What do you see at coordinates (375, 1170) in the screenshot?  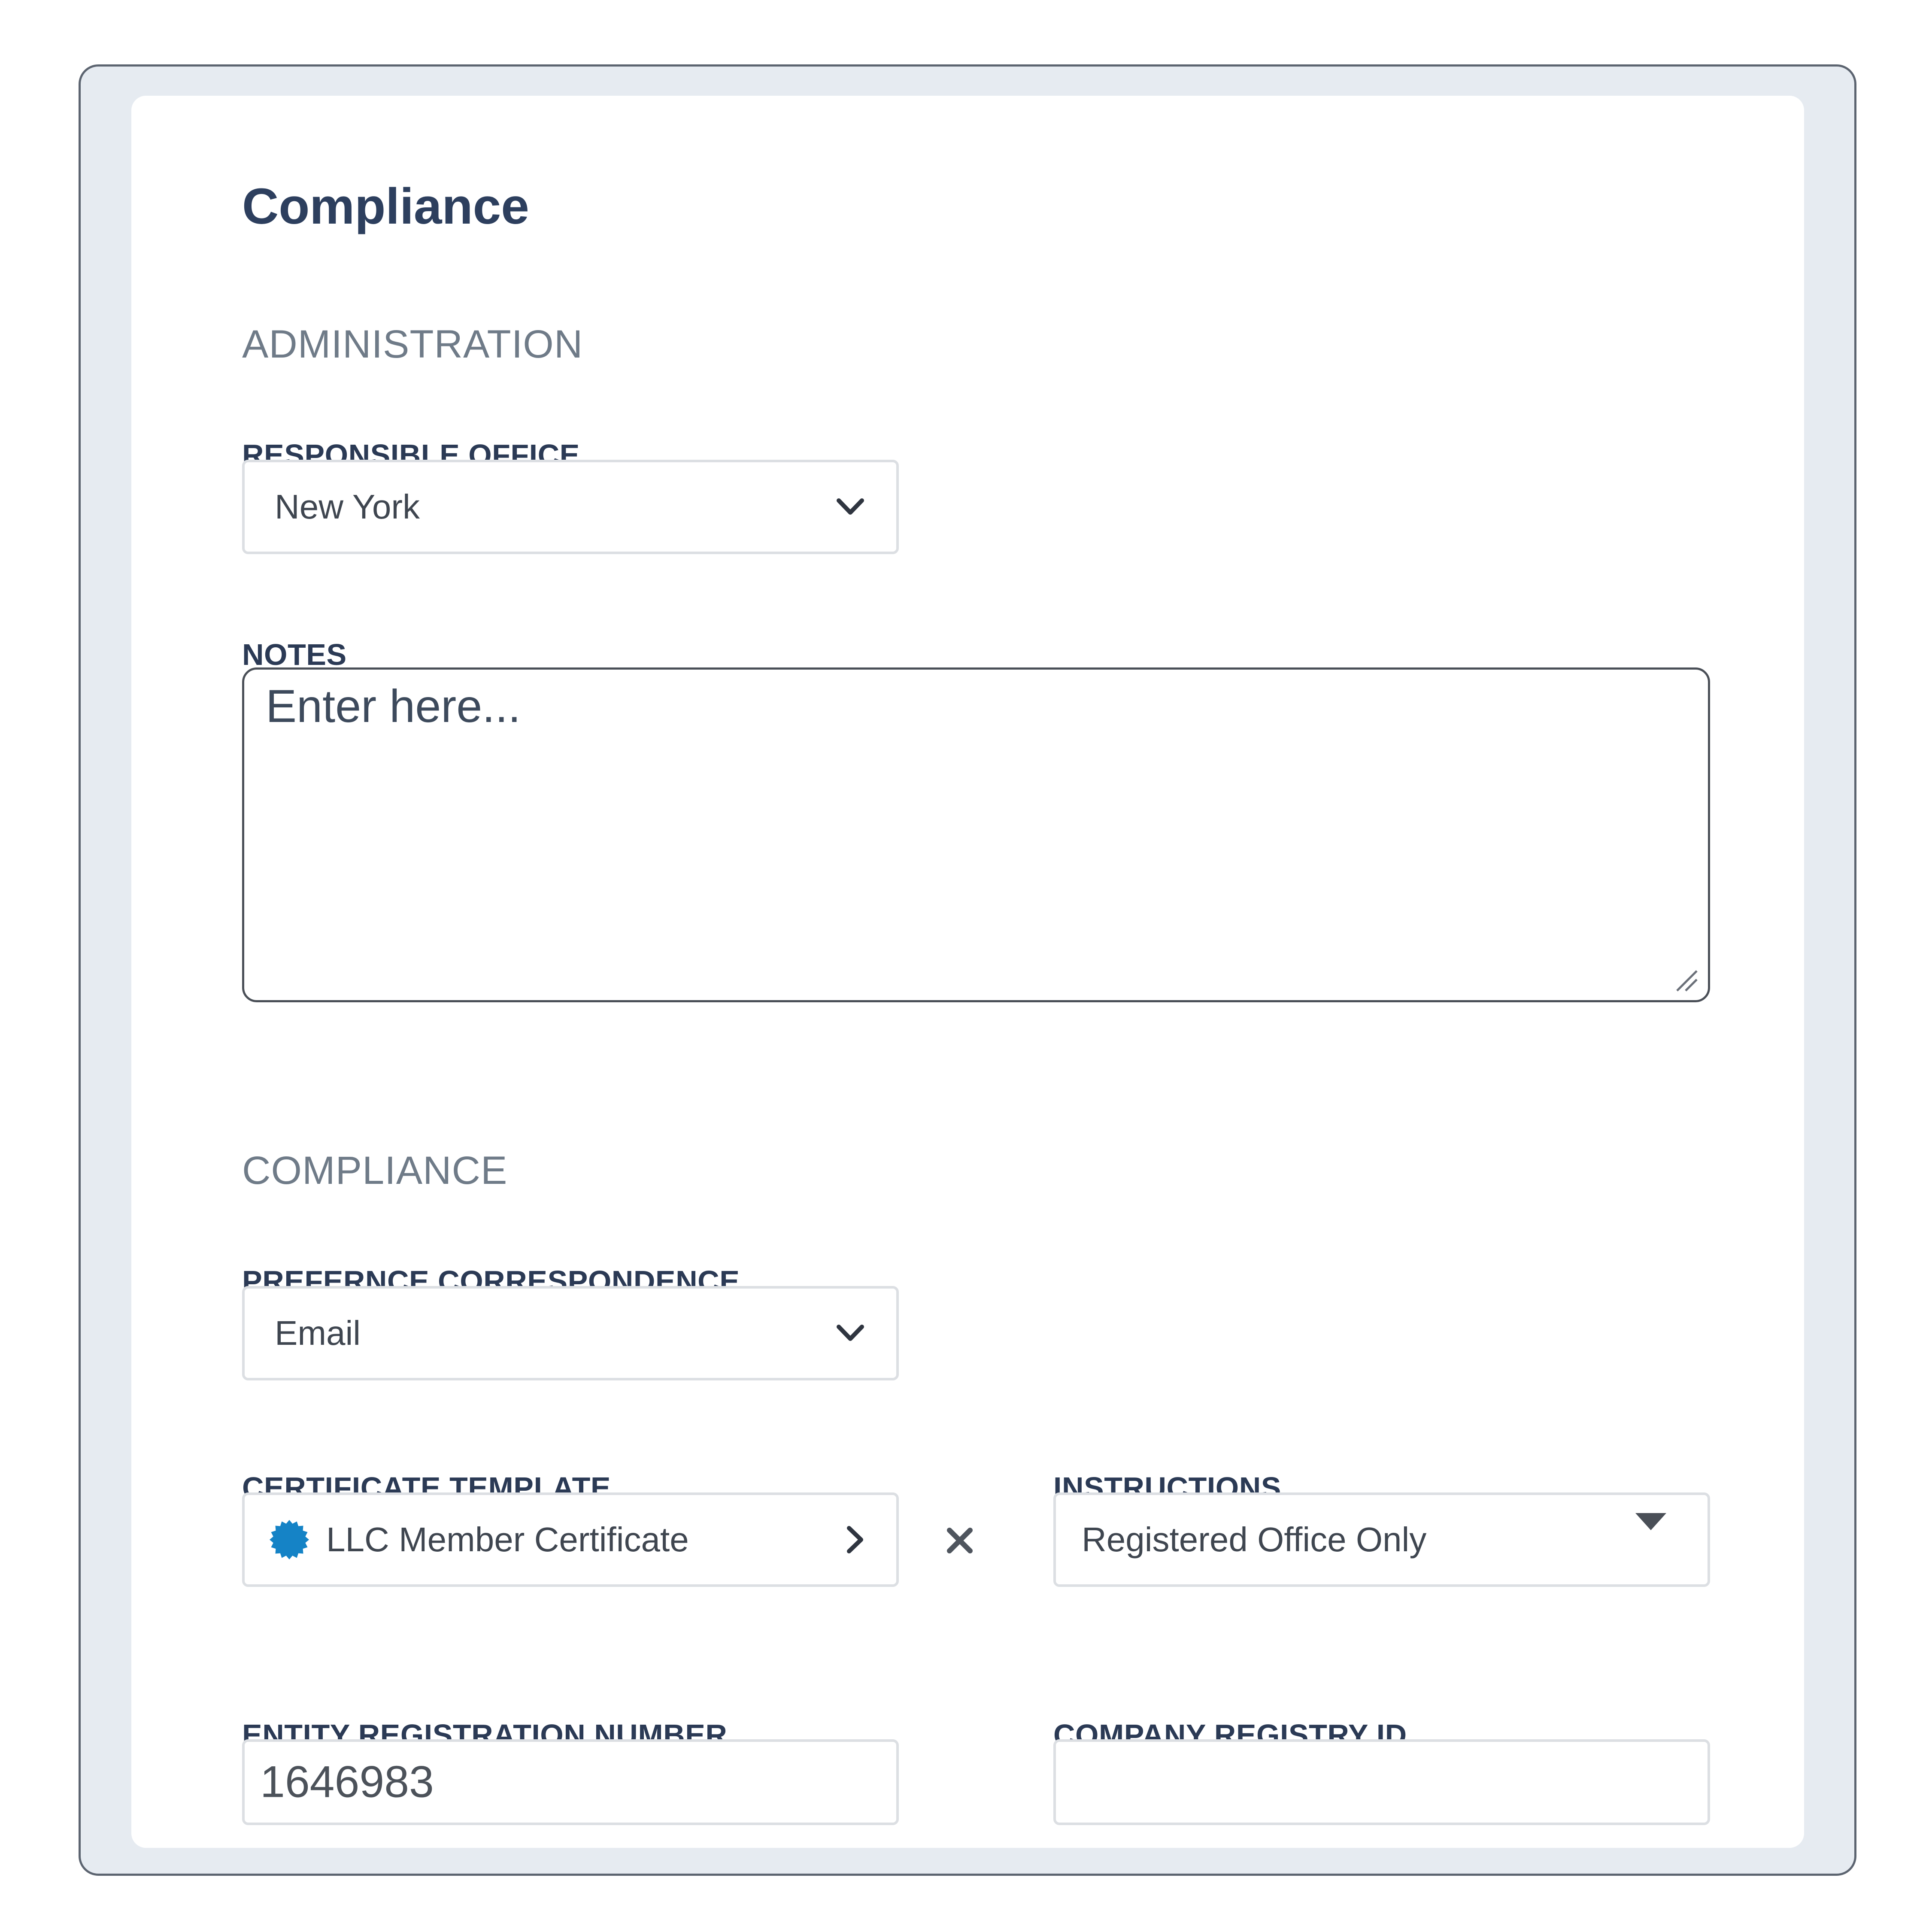 I see `section-title-compliance: COMPLIANCE` at bounding box center [375, 1170].